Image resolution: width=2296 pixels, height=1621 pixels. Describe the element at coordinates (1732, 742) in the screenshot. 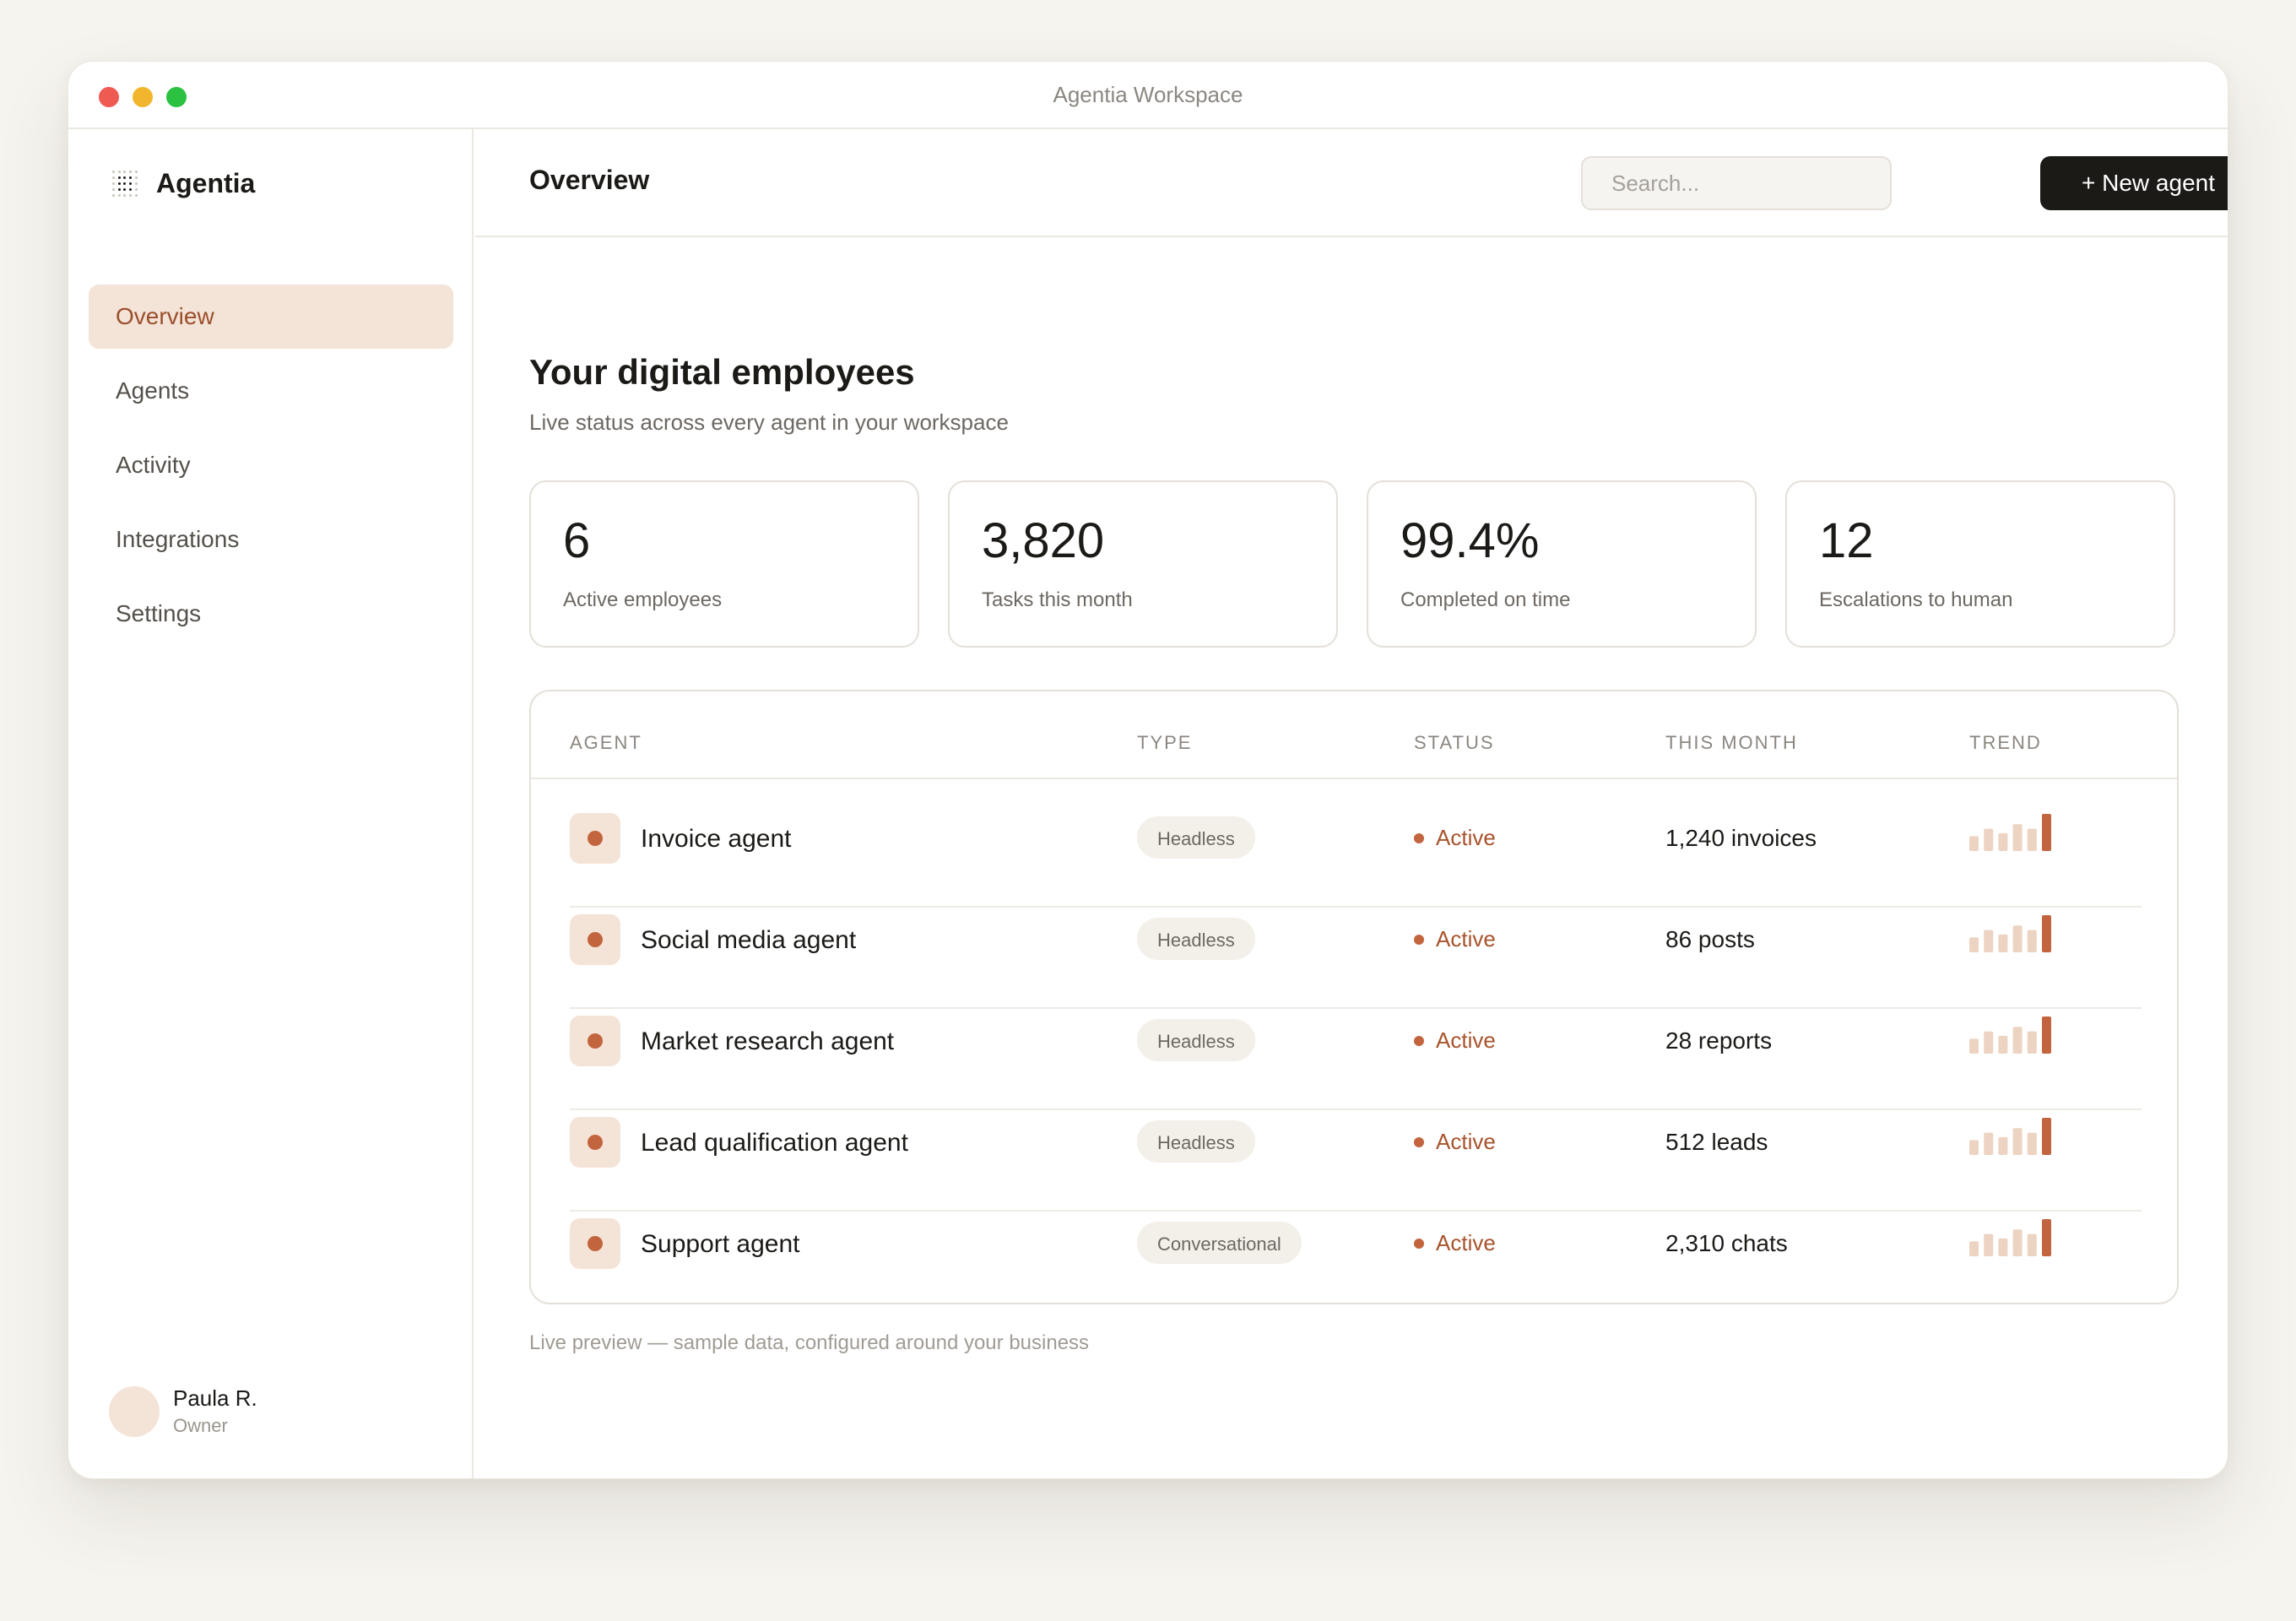

I see `column-header-this-month: THIS MONTH` at that location.